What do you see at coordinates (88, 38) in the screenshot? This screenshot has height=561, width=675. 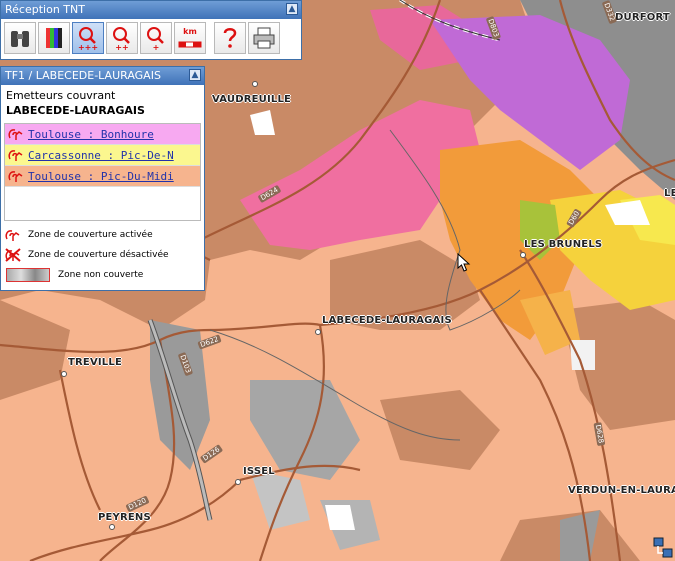 I see `zoom-in-max-button: +++` at bounding box center [88, 38].